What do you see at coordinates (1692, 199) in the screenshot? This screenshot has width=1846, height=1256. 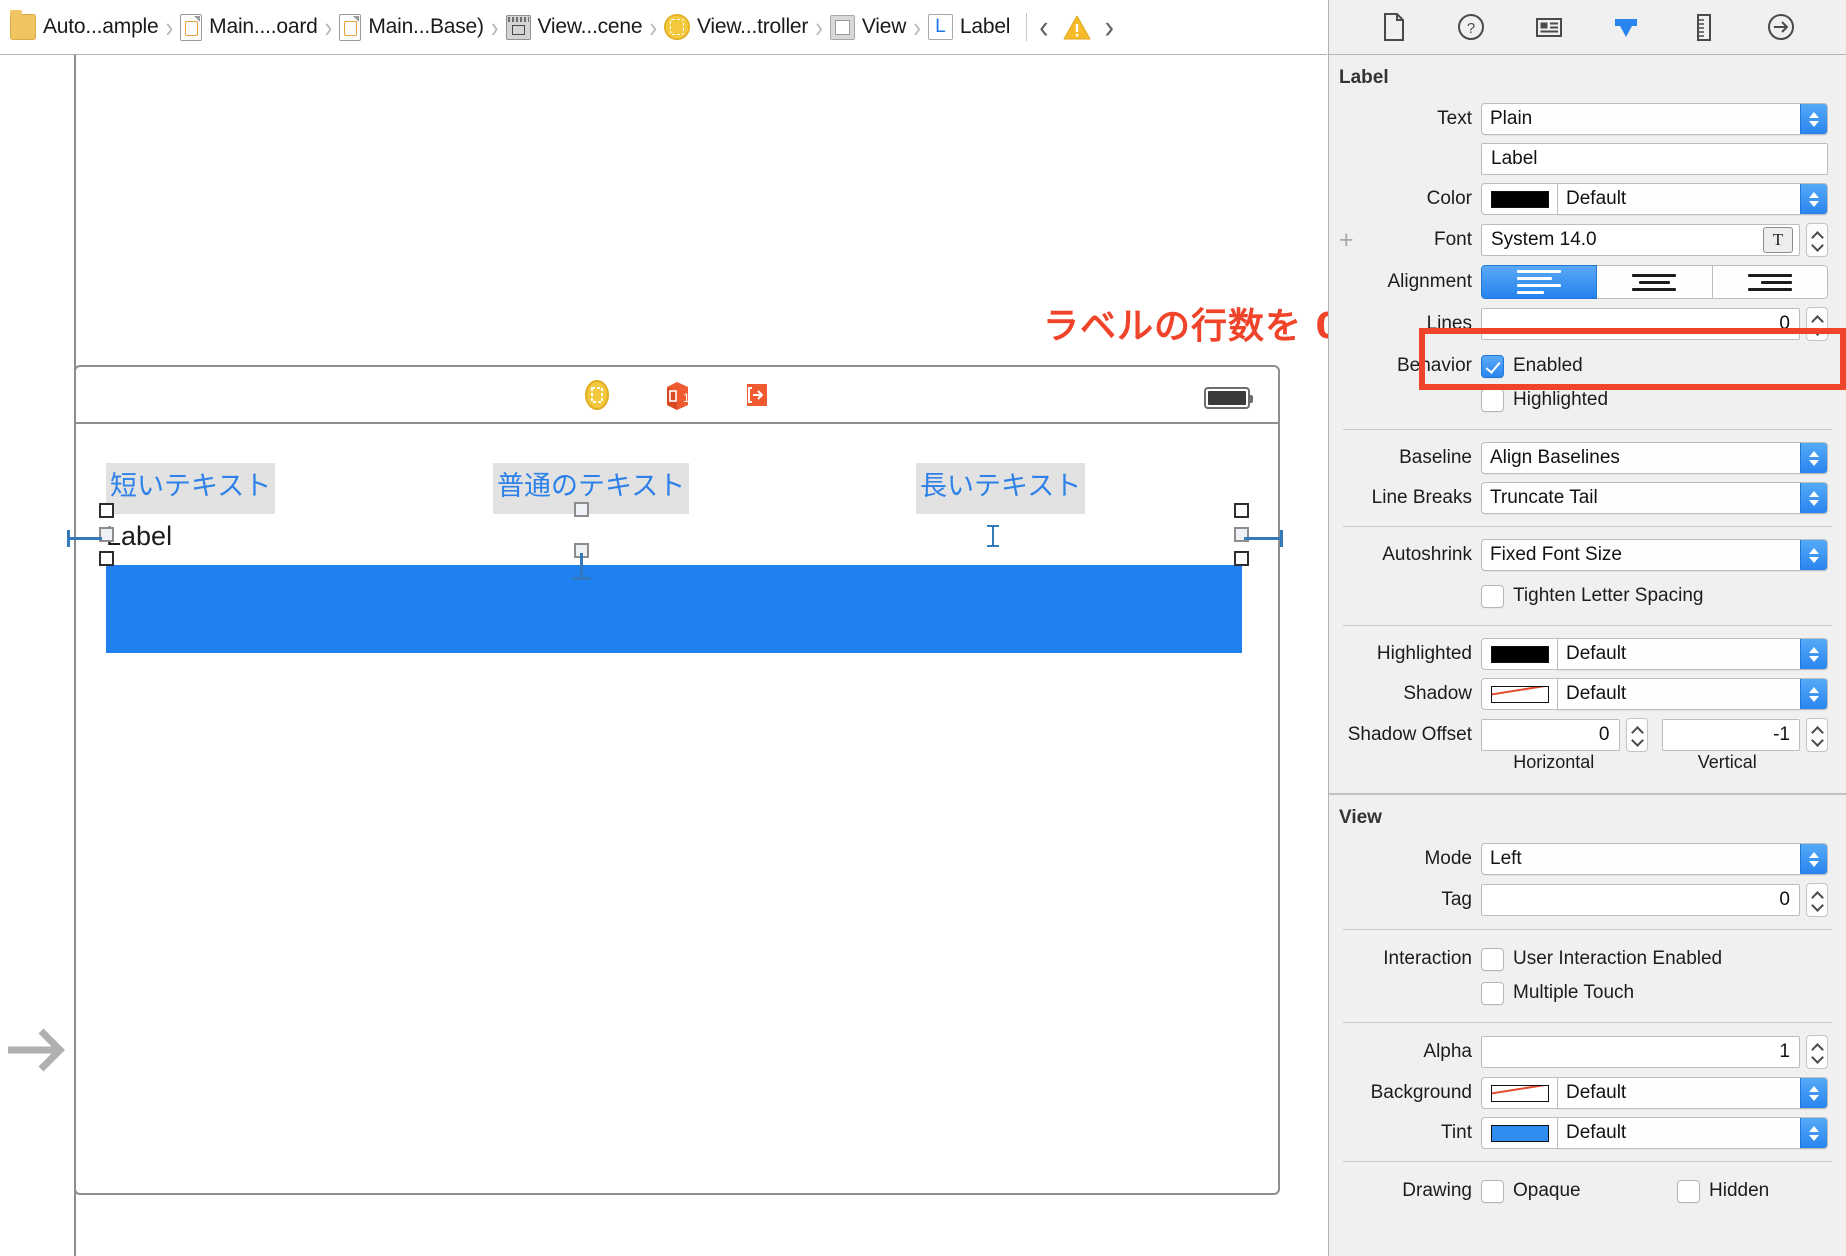 I see `color-select: Default` at bounding box center [1692, 199].